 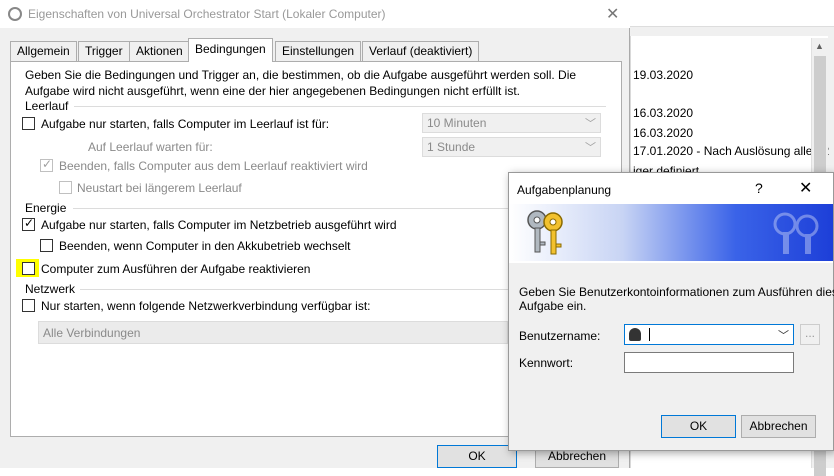 What do you see at coordinates (731, 151) in the screenshot?
I see `history-line: 17.01.2020 - Nach Auslösung alle 22` at bounding box center [731, 151].